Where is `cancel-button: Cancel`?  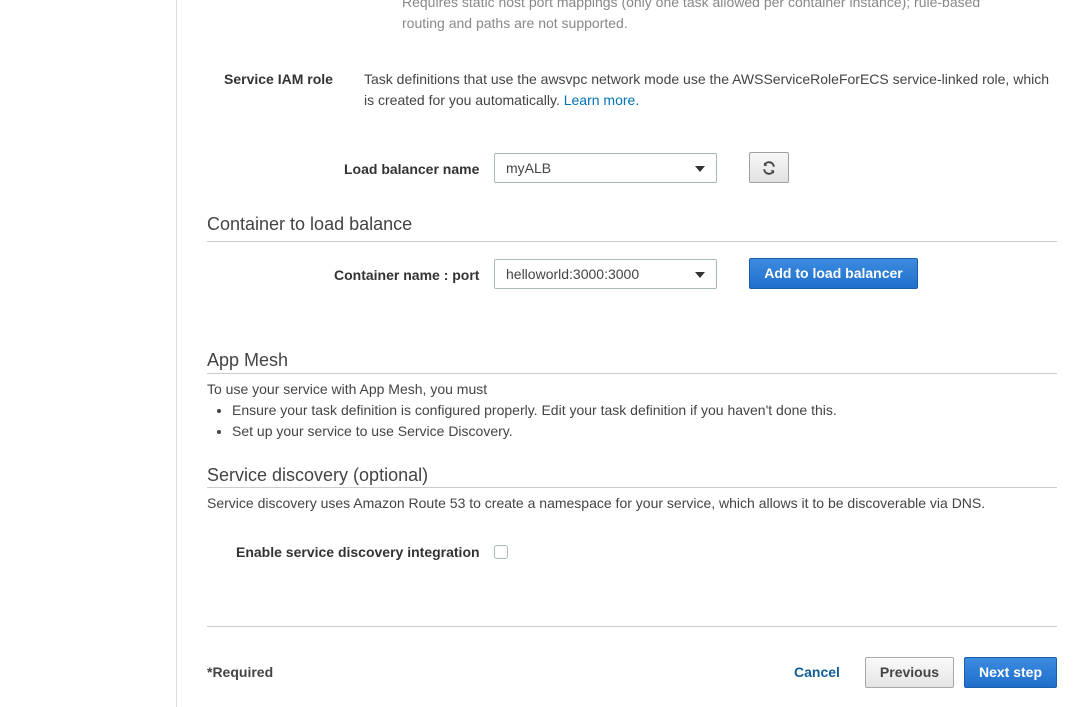
cancel-button: Cancel is located at coordinates (817, 672).